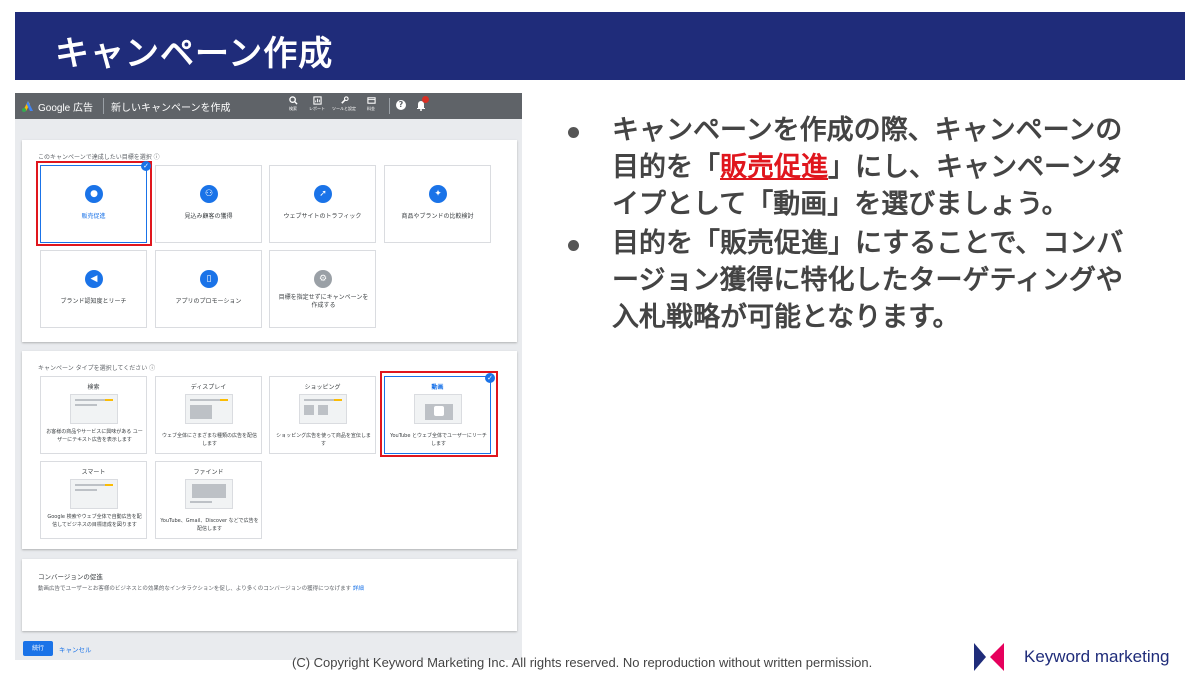  What do you see at coordinates (323, 301) in the screenshot?
I see `goal-tile-no-goal-label: 目標を指定せずにキャンペーンを作成する` at bounding box center [323, 301].